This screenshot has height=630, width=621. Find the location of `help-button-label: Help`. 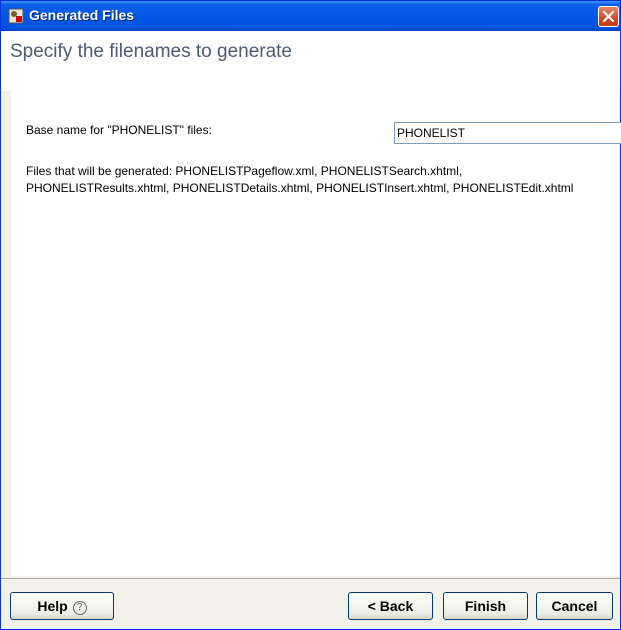

help-button-label: Help is located at coordinates (52, 605).